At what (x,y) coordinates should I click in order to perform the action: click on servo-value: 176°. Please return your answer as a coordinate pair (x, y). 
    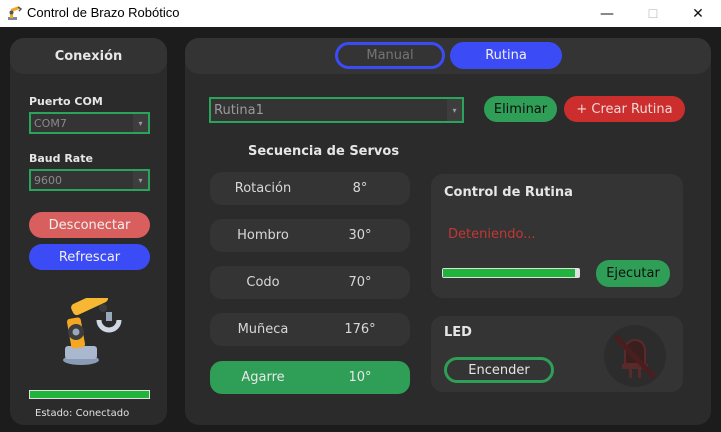
    Looking at the image, I should click on (360, 329).